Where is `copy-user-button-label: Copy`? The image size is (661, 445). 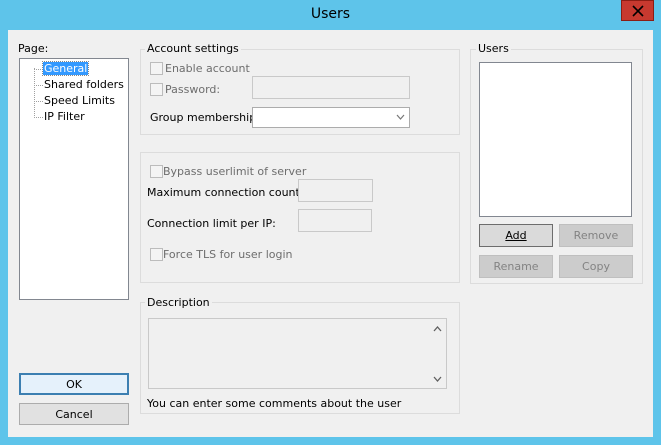
copy-user-button-label: Copy is located at coordinates (596, 266).